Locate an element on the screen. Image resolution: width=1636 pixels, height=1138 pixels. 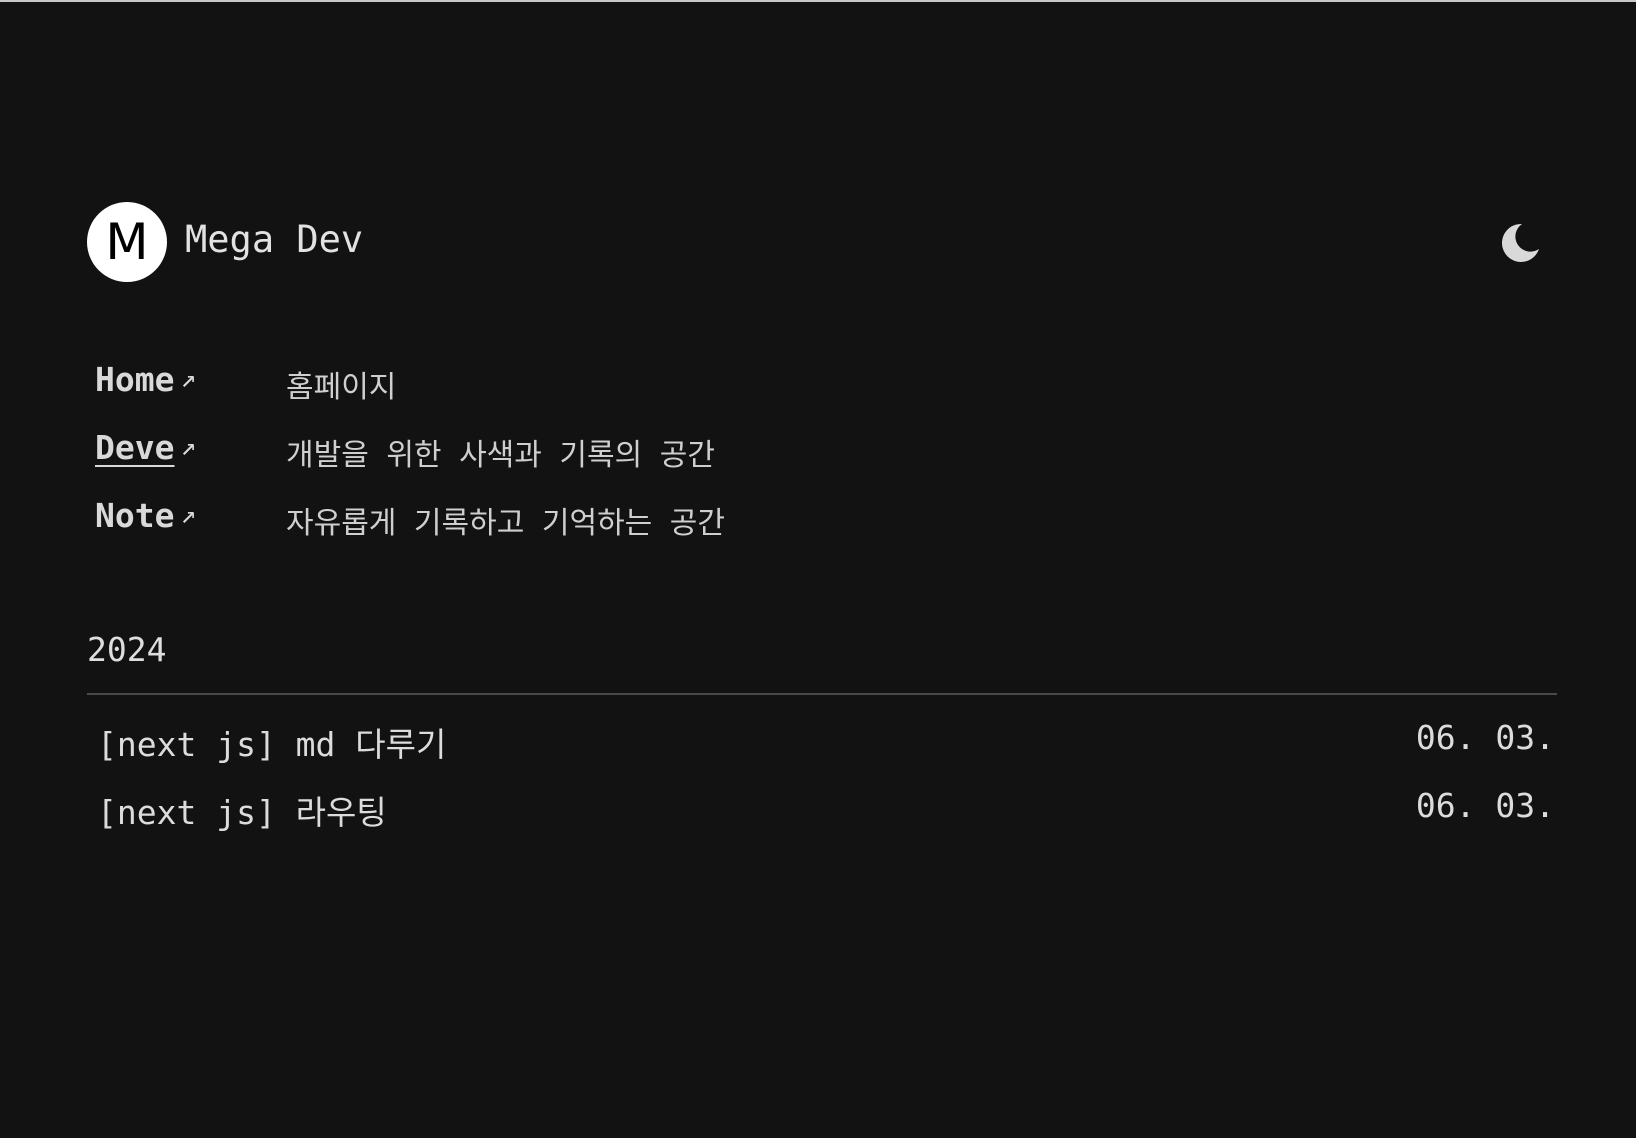
post-list-item: [next js] md 다루기 06. 03. is located at coordinates (822, 752).